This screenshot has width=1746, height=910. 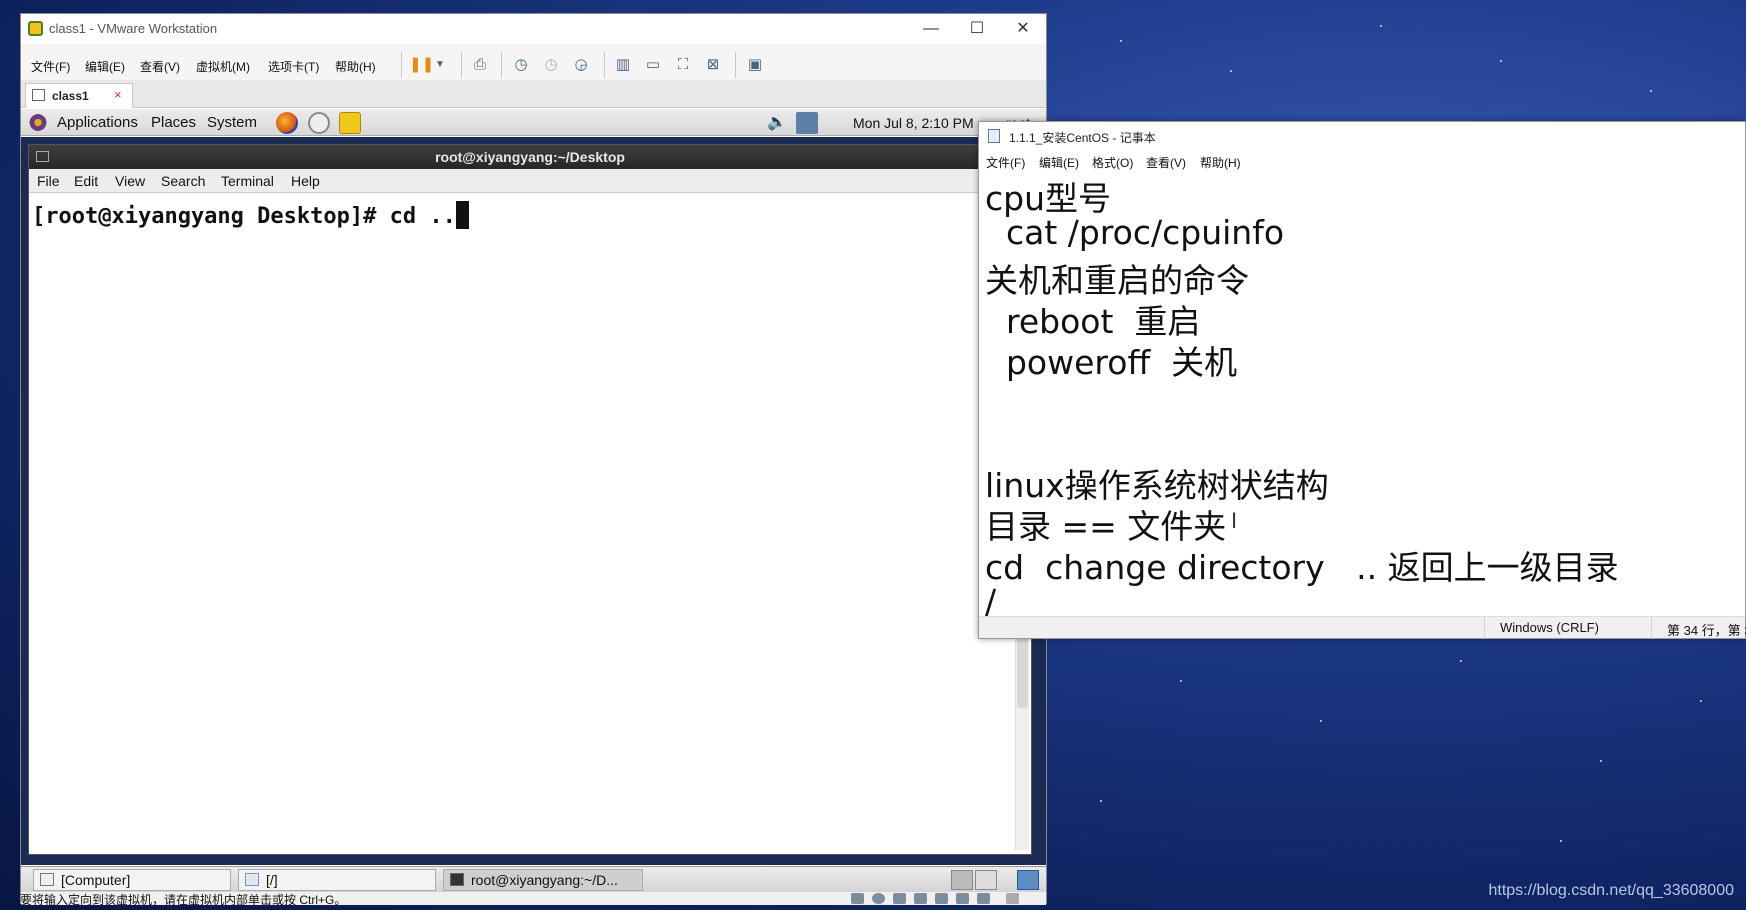 I want to click on window-title: class1 - VMware Workstation, so click(x=133, y=28).